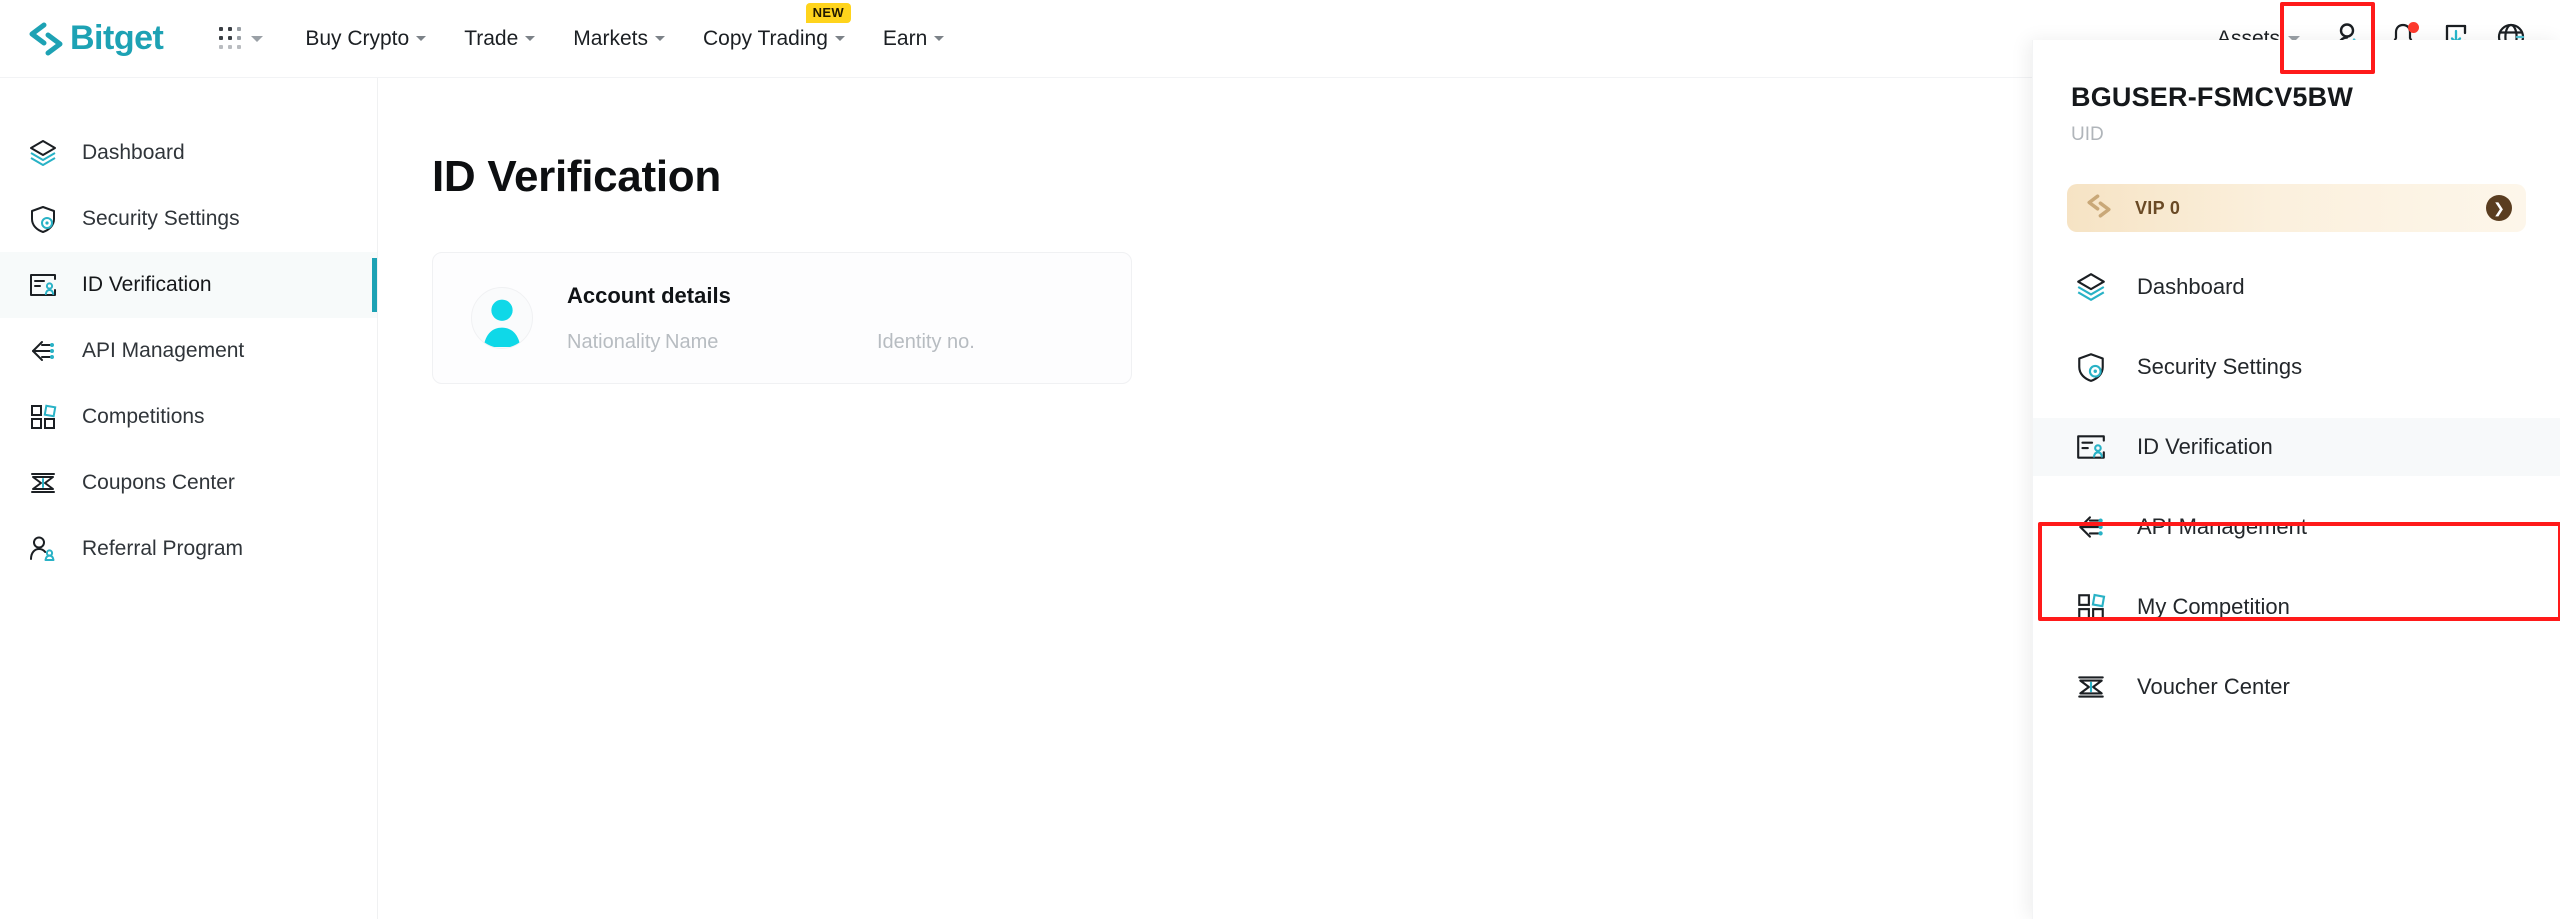  What do you see at coordinates (43, 549) in the screenshot?
I see `user-referral-icon` at bounding box center [43, 549].